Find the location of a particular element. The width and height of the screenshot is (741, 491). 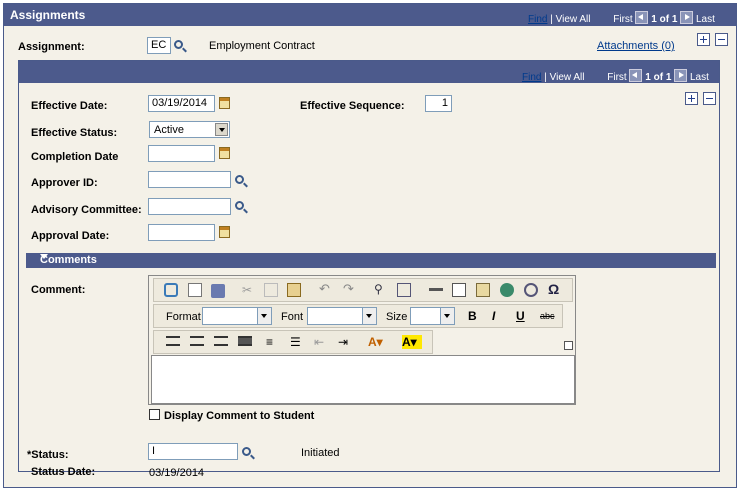

status-date-value: 03/19/2014 is located at coordinates (177, 473).